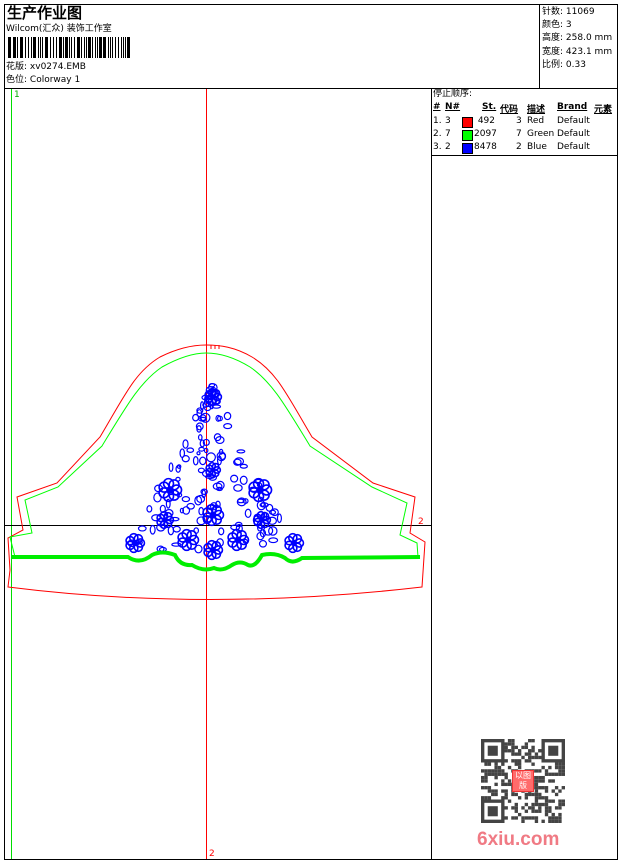 The image size is (620, 860). Describe the element at coordinates (492, 750) in the screenshot. I see `qr-finder-center` at that location.